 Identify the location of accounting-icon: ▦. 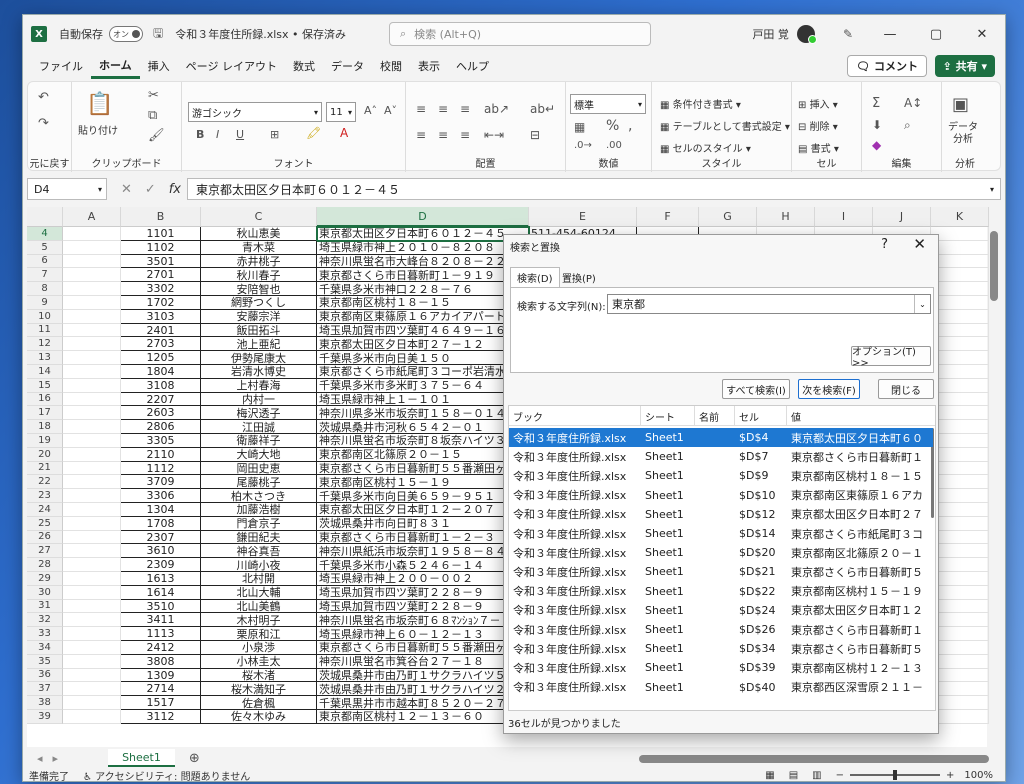
(579, 127).